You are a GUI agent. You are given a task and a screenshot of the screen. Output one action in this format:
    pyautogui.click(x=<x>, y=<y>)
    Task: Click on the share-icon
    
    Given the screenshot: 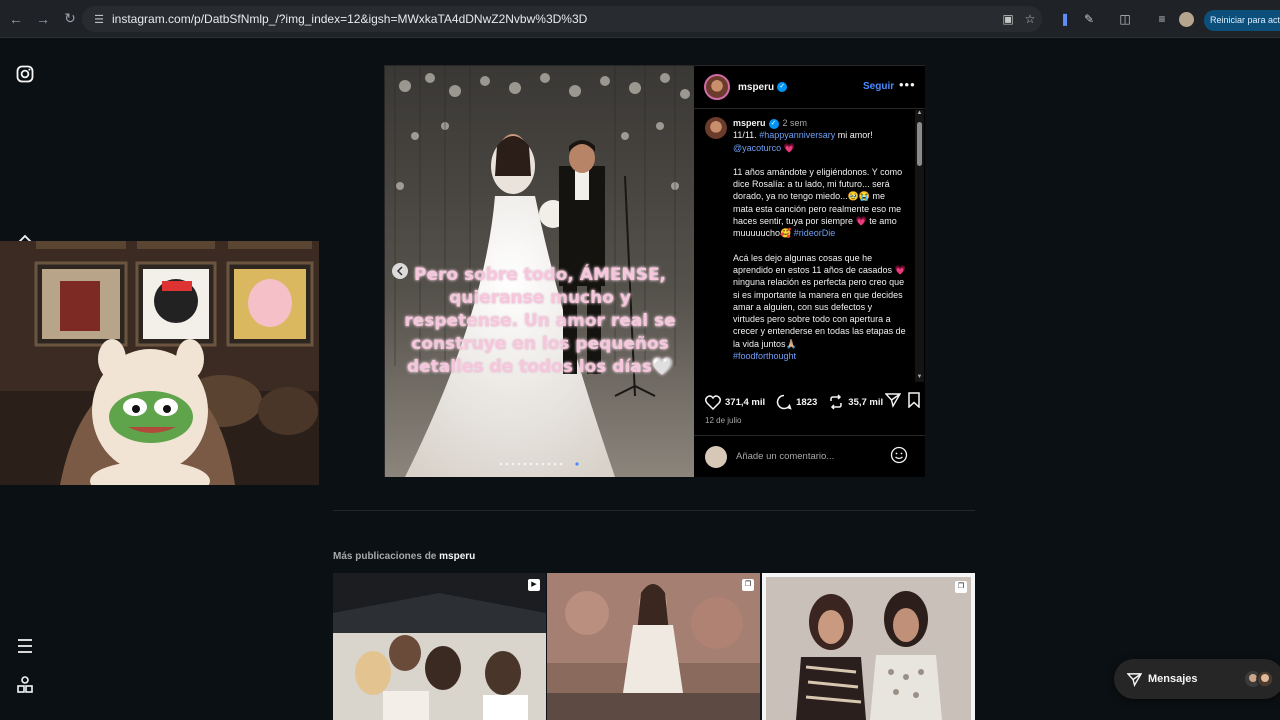 What is the action you would take?
    pyautogui.click(x=893, y=400)
    